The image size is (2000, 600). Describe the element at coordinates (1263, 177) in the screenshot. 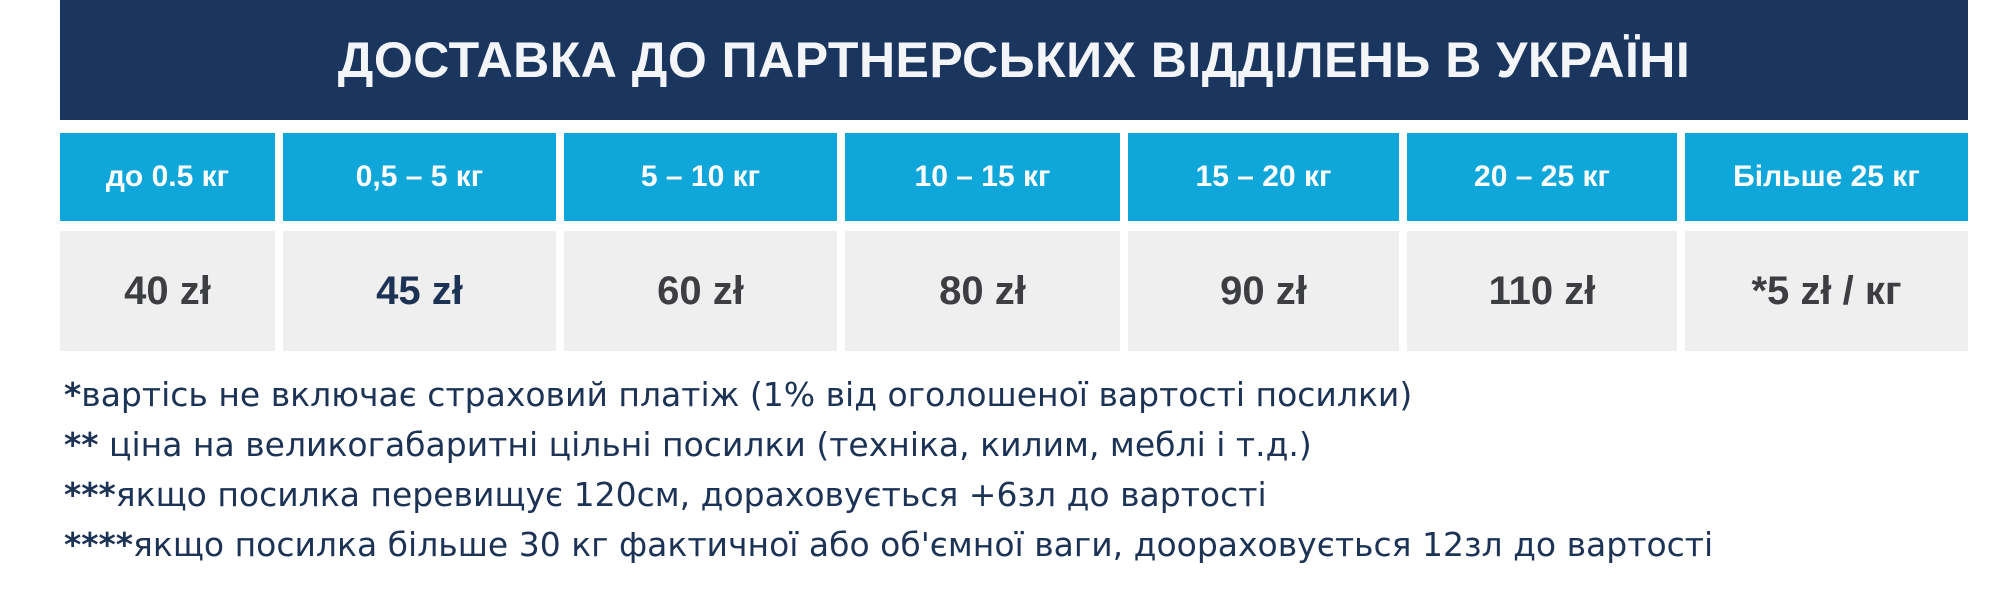

I see `weight-header: 15 – 20 кг` at that location.